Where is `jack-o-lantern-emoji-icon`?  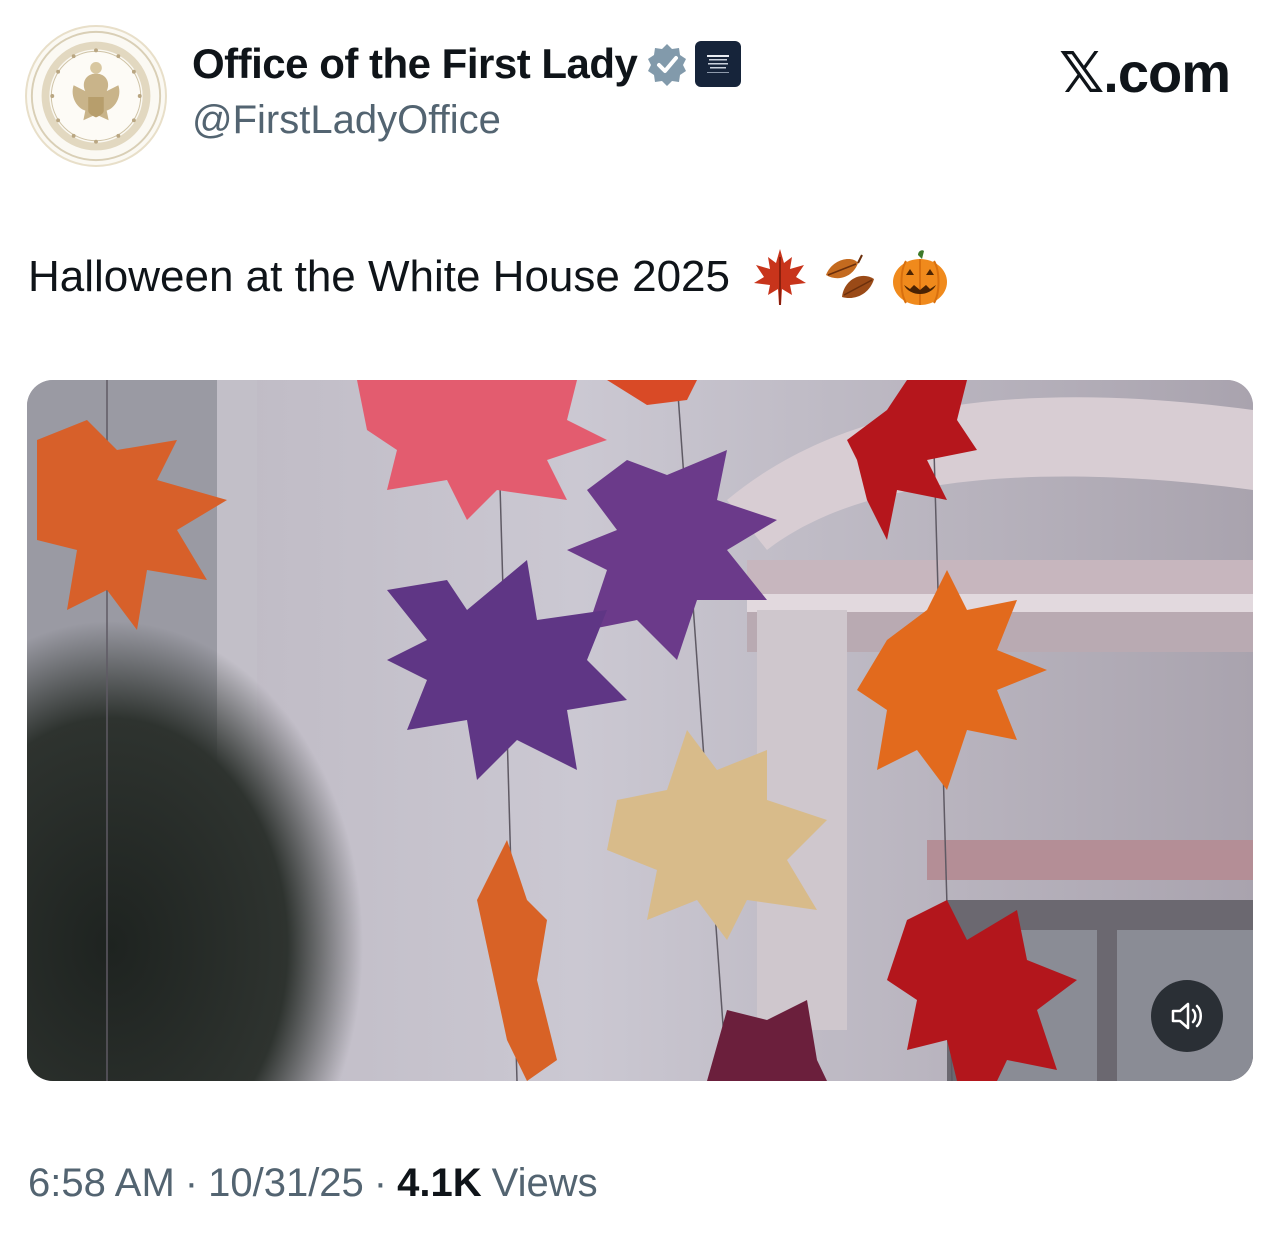 jack-o-lantern-emoji-icon is located at coordinates (919, 277).